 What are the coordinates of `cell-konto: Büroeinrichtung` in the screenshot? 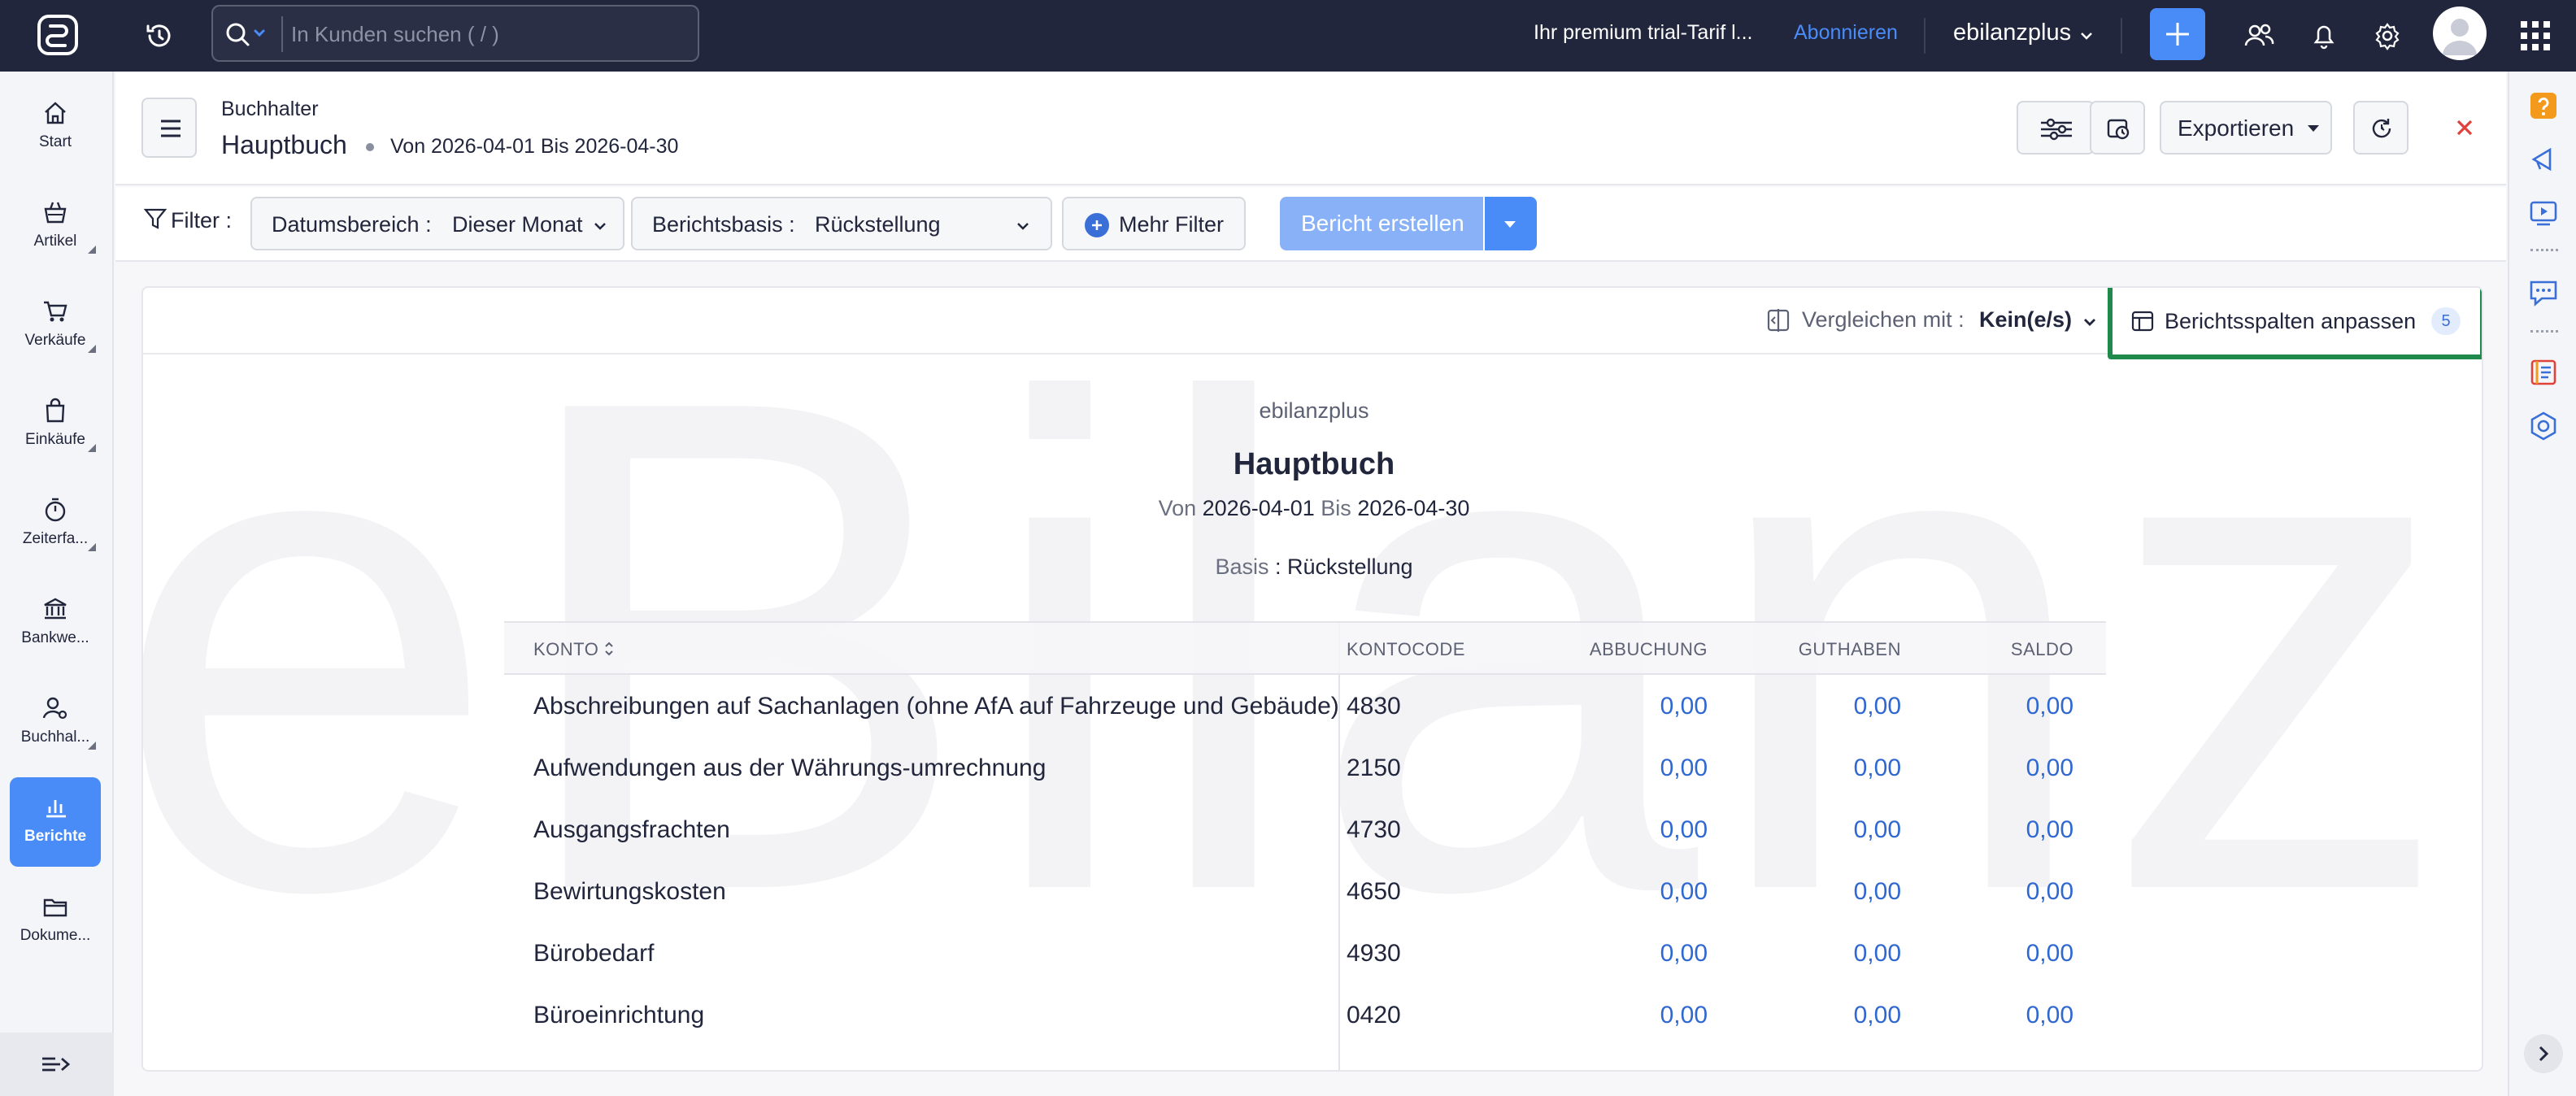 It's located at (619, 1015).